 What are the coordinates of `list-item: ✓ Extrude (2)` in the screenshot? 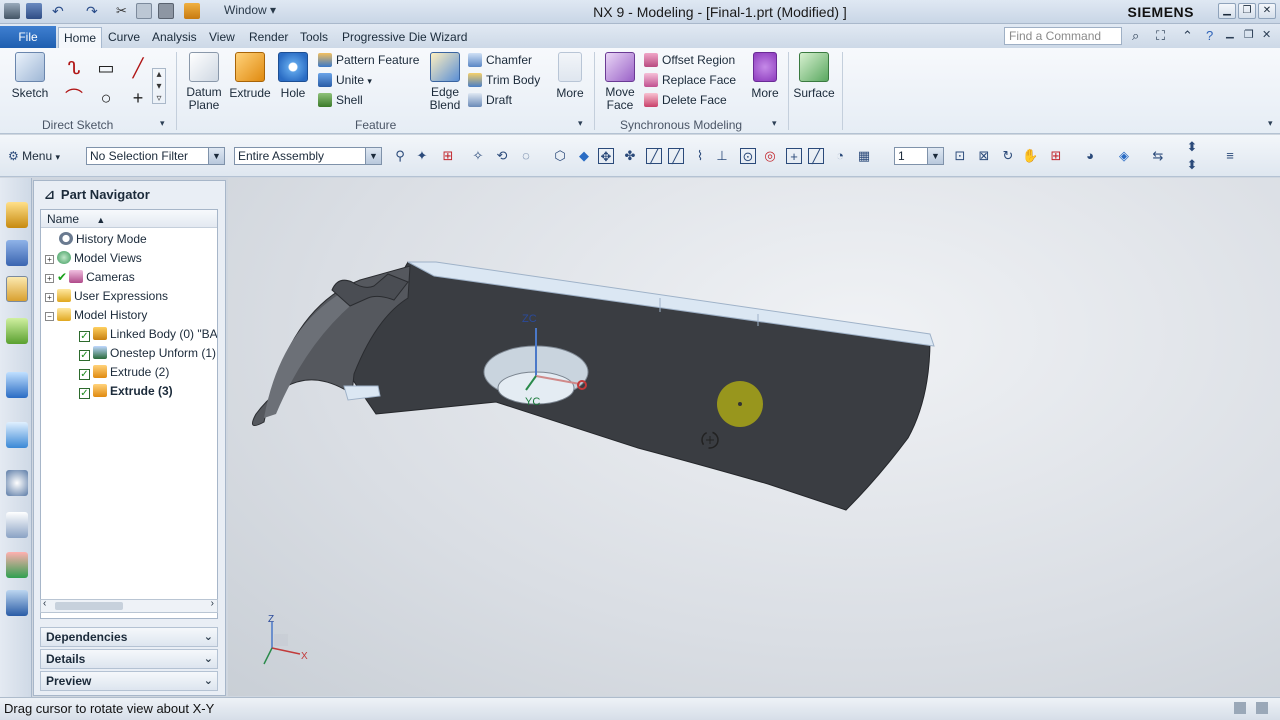 It's located at (124, 372).